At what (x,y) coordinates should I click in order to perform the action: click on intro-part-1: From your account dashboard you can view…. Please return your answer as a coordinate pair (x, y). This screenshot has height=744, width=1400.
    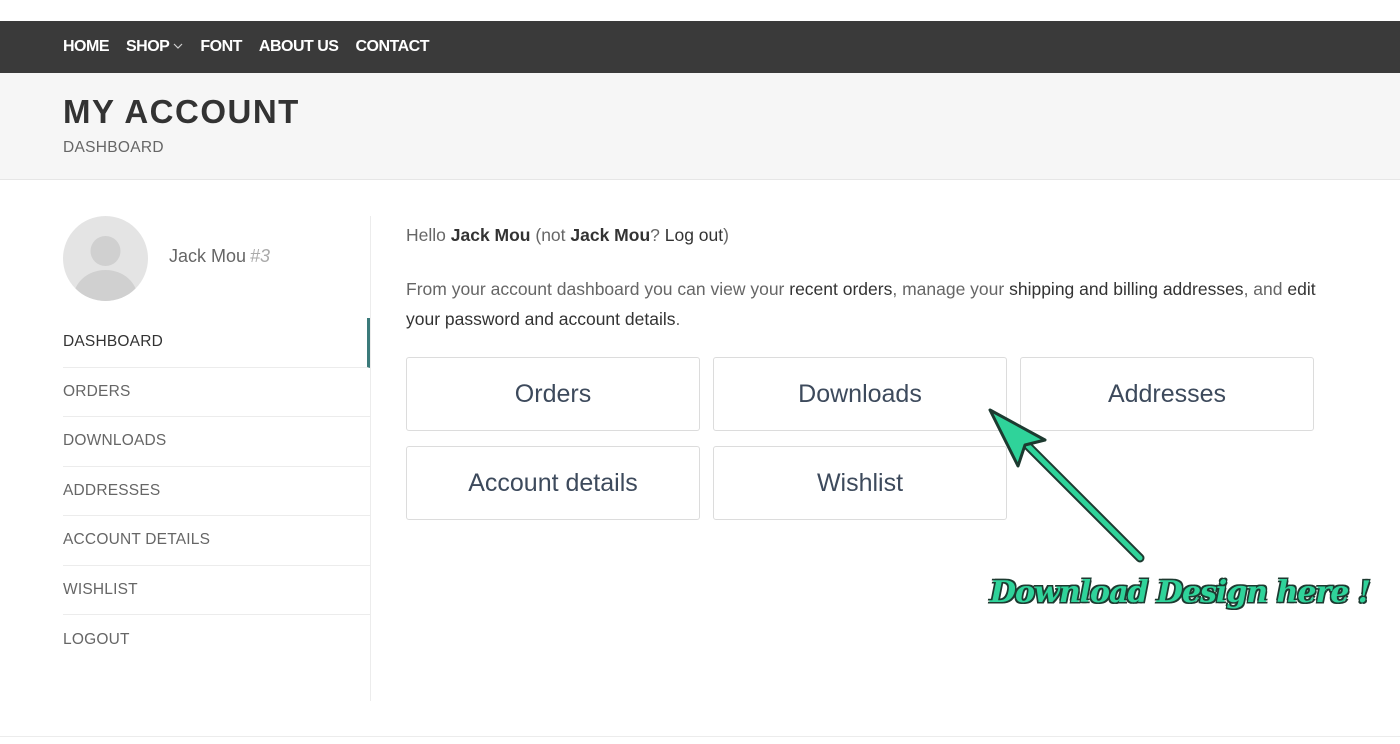
    Looking at the image, I should click on (598, 289).